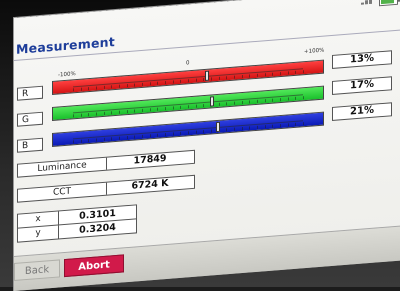 The image size is (400, 291). Describe the element at coordinates (212, 101) in the screenshot. I see `green-slider-knob` at that location.